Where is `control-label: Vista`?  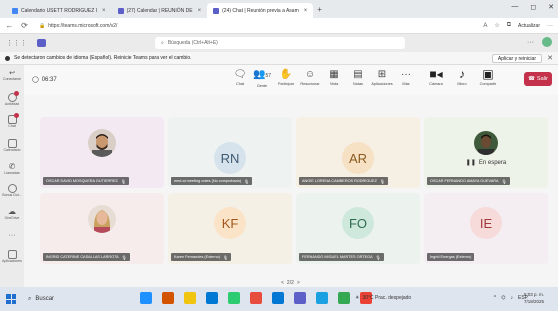
control-label: Vista is located at coordinates (334, 84).